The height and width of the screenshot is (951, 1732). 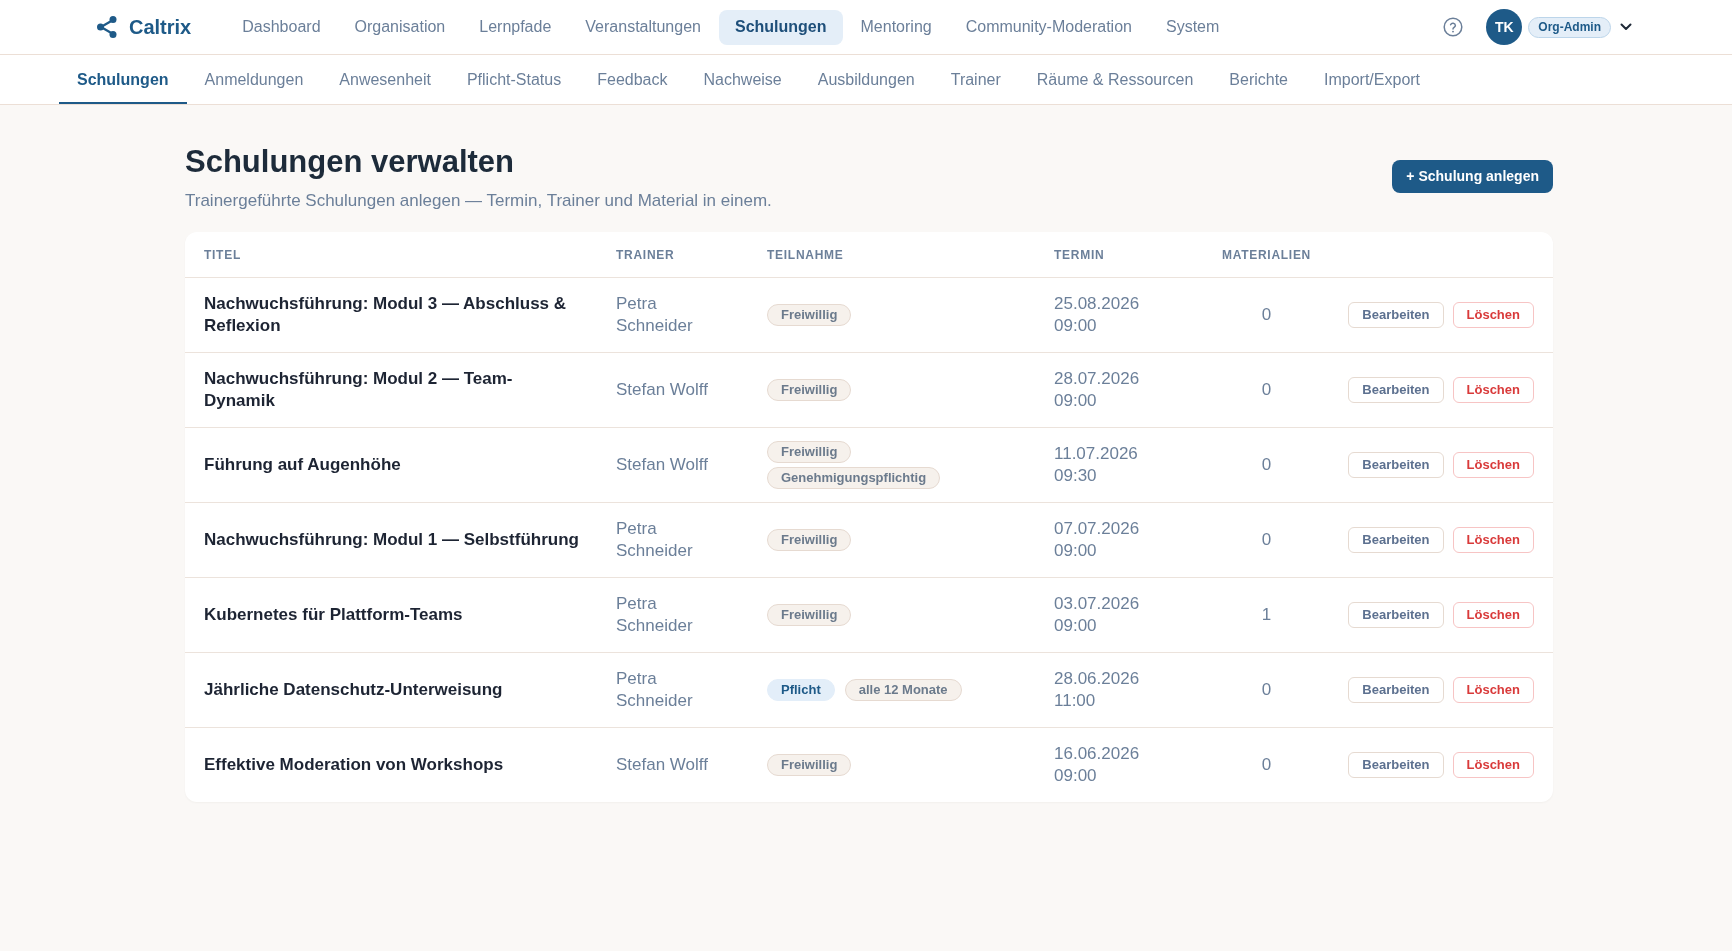 I want to click on course-title: Nachwuchsführung: Modul 2 — Team-Dynamik, so click(x=358, y=389).